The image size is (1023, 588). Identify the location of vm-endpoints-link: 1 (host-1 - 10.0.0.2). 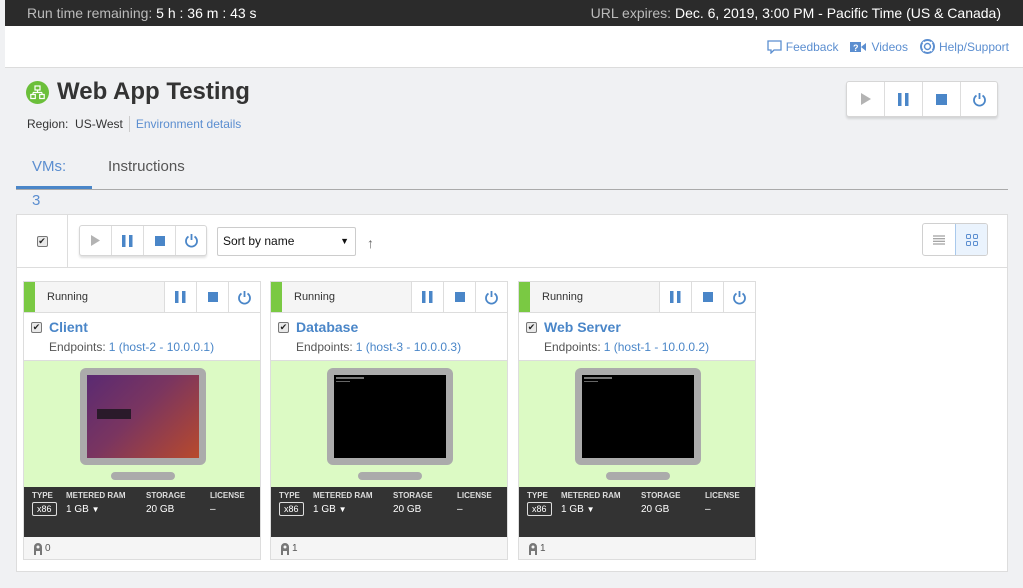
(656, 347).